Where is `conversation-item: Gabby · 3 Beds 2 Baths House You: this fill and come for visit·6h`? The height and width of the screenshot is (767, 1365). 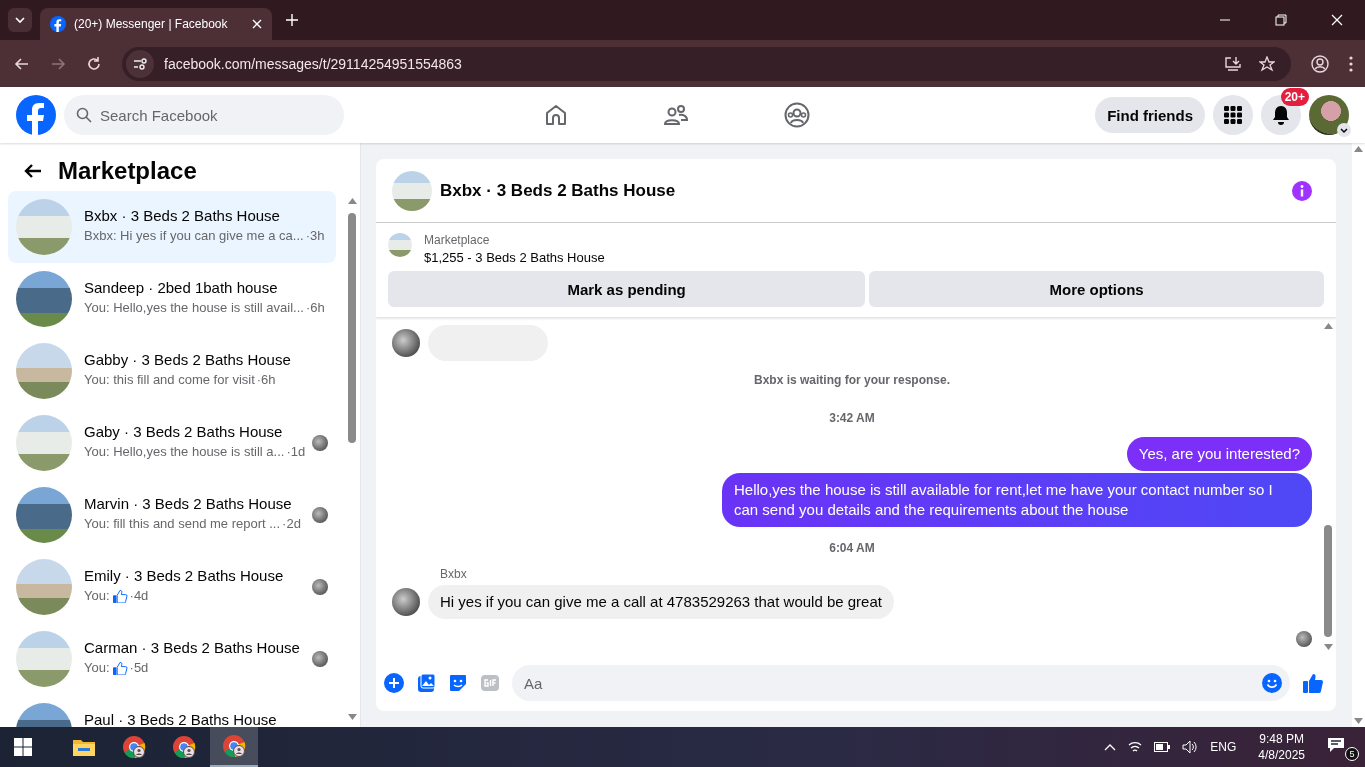
conversation-item: Gabby · 3 Beds 2 Baths House You: this fill and come for visit·6h is located at coordinates (172, 371).